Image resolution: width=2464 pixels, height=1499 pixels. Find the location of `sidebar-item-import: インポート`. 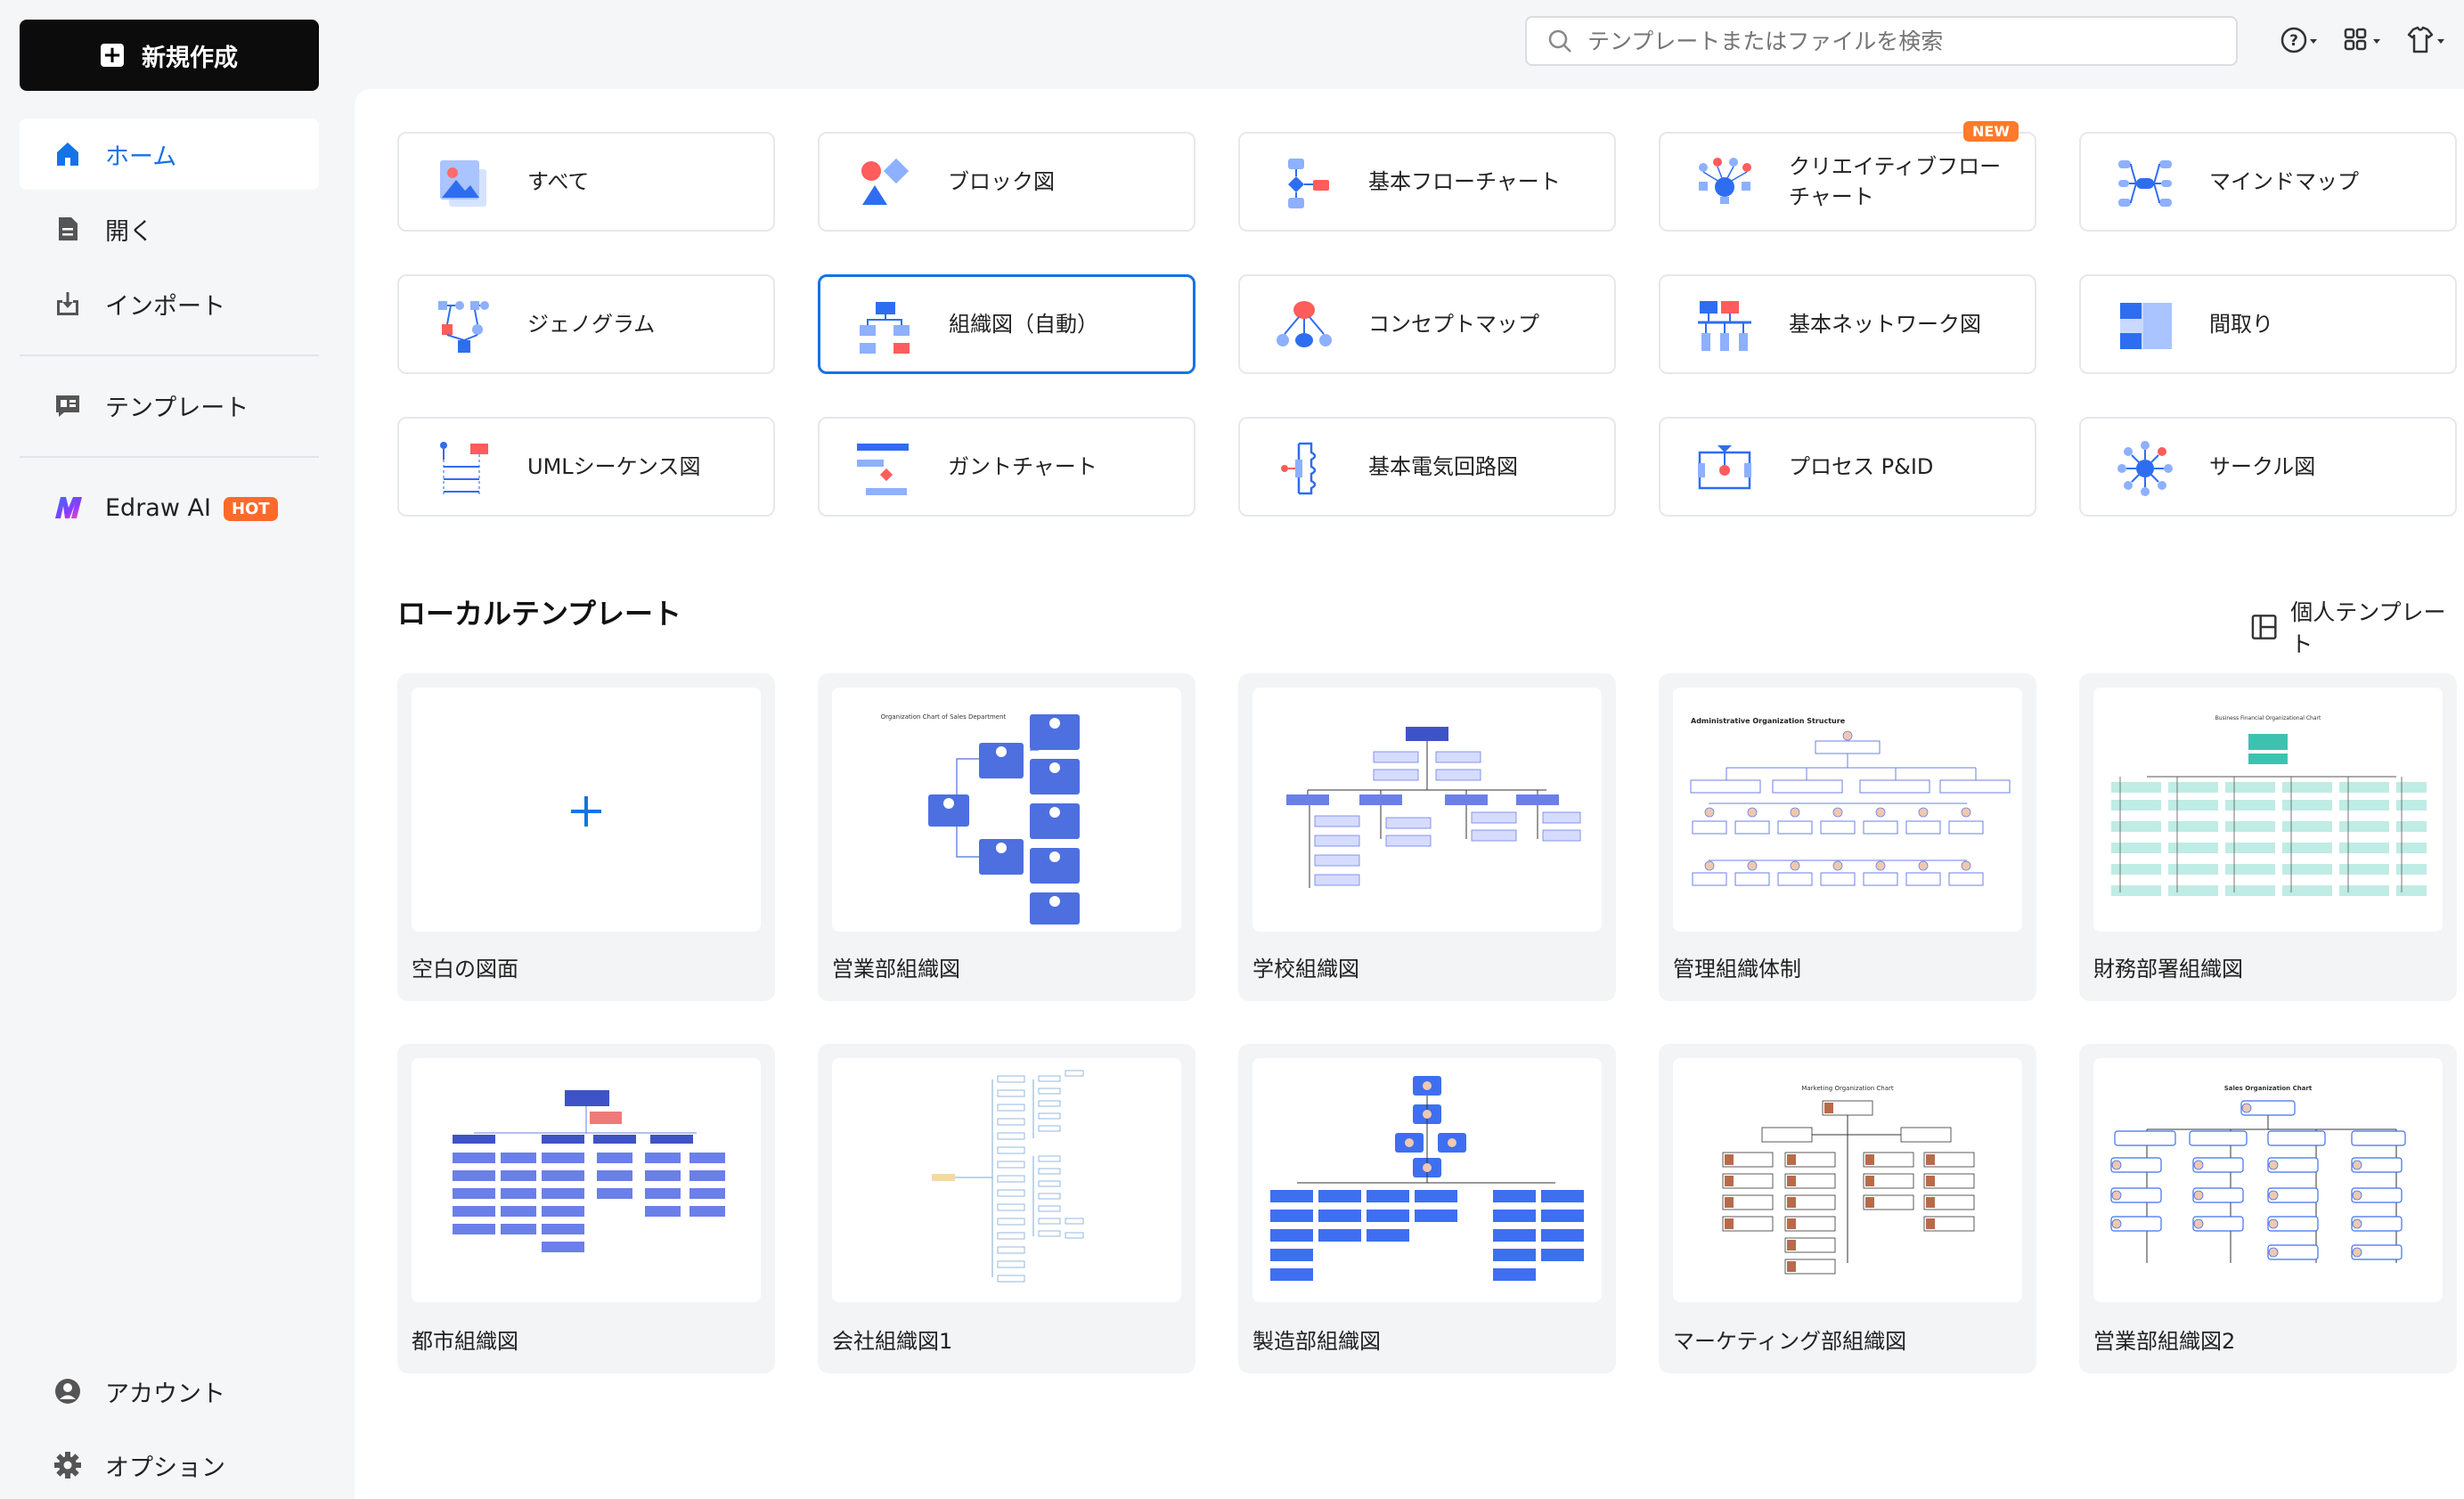

sidebar-item-import: インポート is located at coordinates (170, 303).